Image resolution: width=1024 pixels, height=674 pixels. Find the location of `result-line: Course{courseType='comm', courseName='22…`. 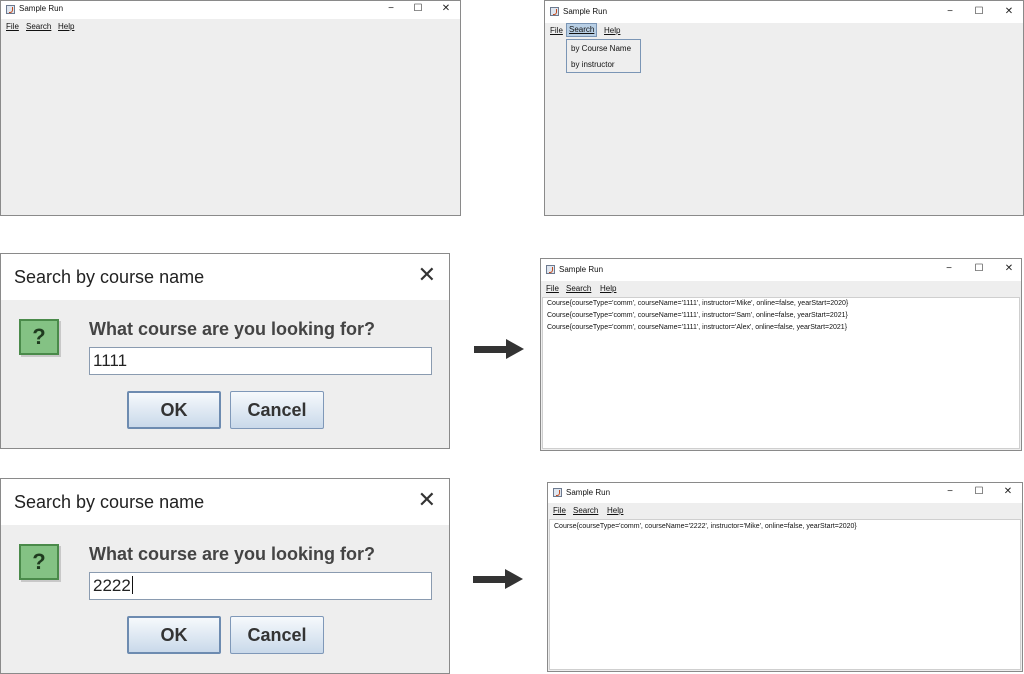

result-line: Course{courseType='comm', courseName='22… is located at coordinates (705, 526).